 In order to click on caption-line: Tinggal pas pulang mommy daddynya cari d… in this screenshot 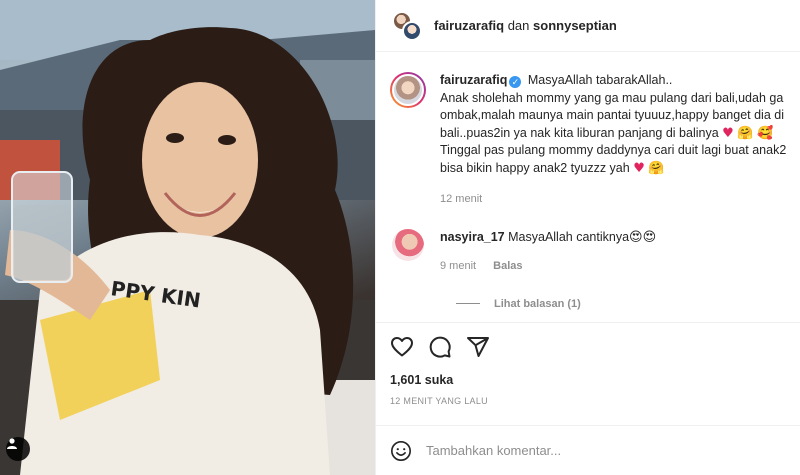, I will do `click(613, 150)`.